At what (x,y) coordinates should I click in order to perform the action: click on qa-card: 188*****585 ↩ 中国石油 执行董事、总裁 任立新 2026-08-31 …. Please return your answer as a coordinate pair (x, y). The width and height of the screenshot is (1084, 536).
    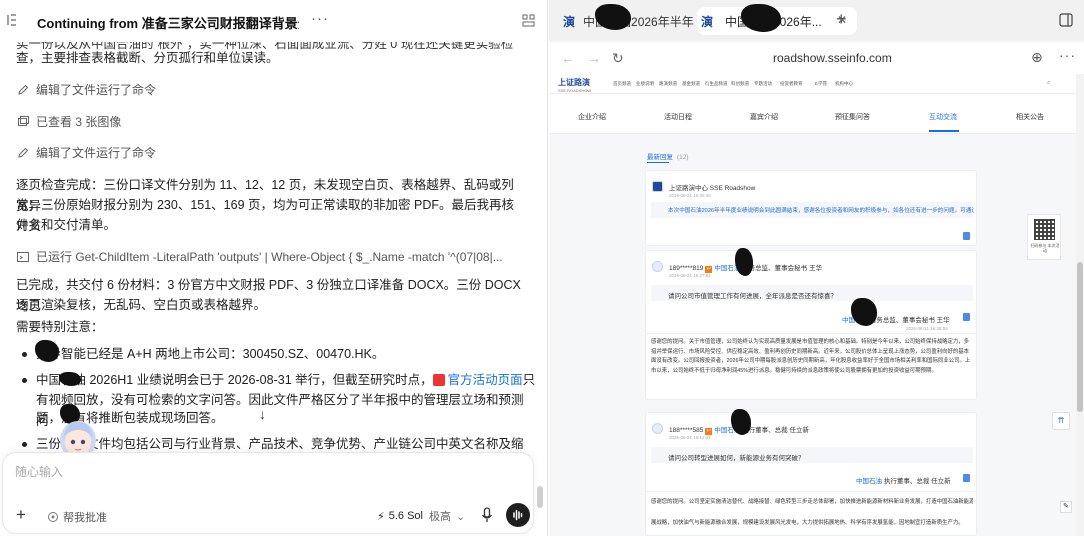
    Looking at the image, I should click on (811, 474).